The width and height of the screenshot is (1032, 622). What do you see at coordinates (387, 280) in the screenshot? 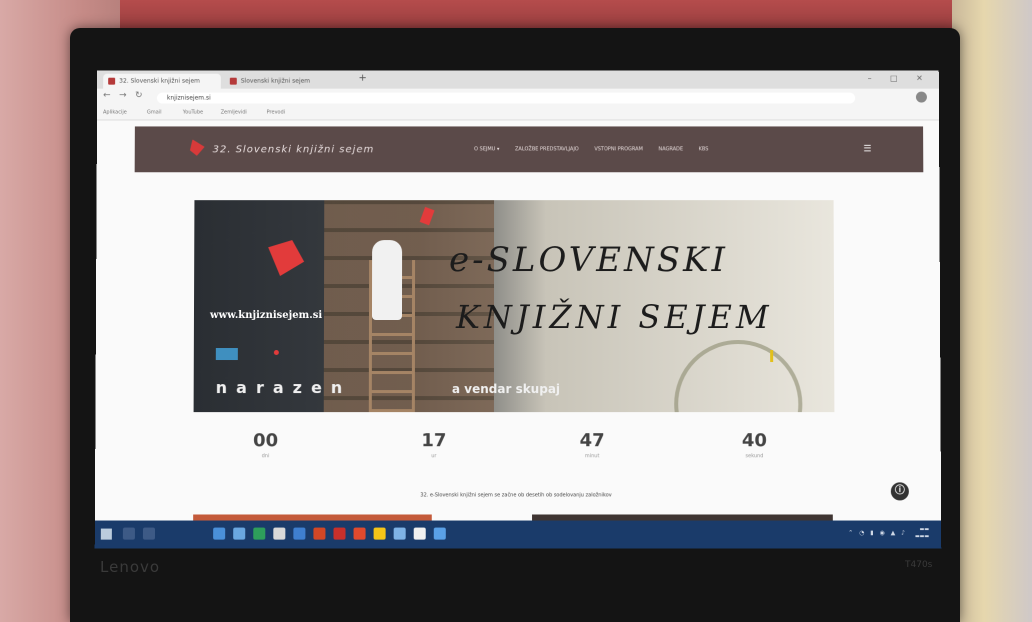
I see `girl-figure-image` at bounding box center [387, 280].